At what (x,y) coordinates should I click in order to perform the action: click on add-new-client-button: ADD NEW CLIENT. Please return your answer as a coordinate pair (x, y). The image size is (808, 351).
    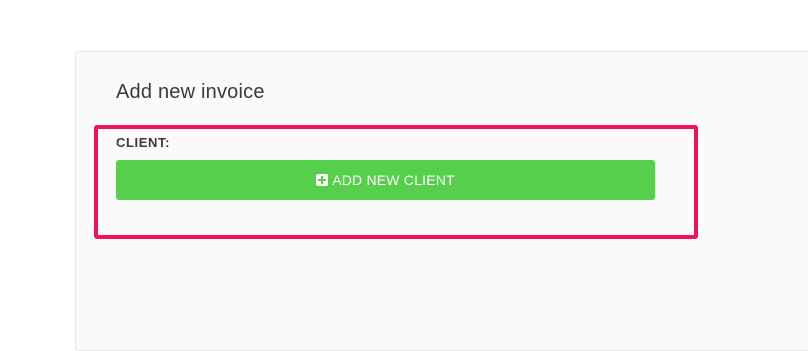
    Looking at the image, I should click on (385, 180).